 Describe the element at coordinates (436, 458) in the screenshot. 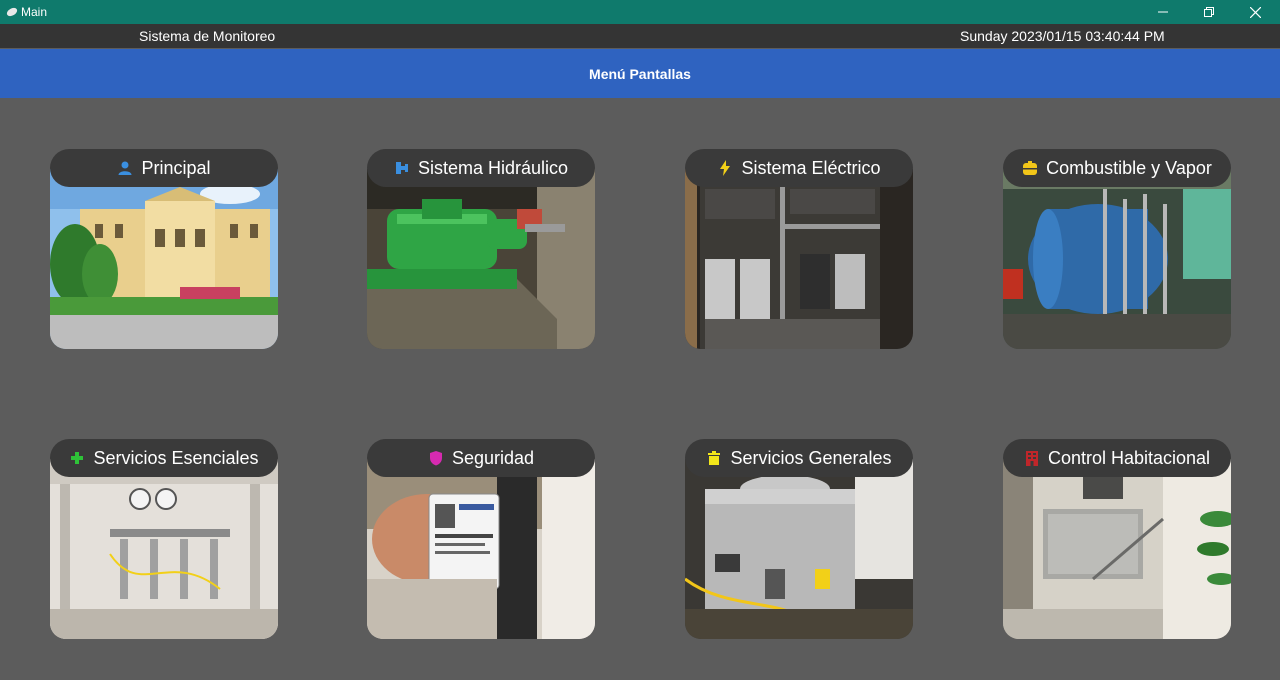

I see `shield-icon` at that location.